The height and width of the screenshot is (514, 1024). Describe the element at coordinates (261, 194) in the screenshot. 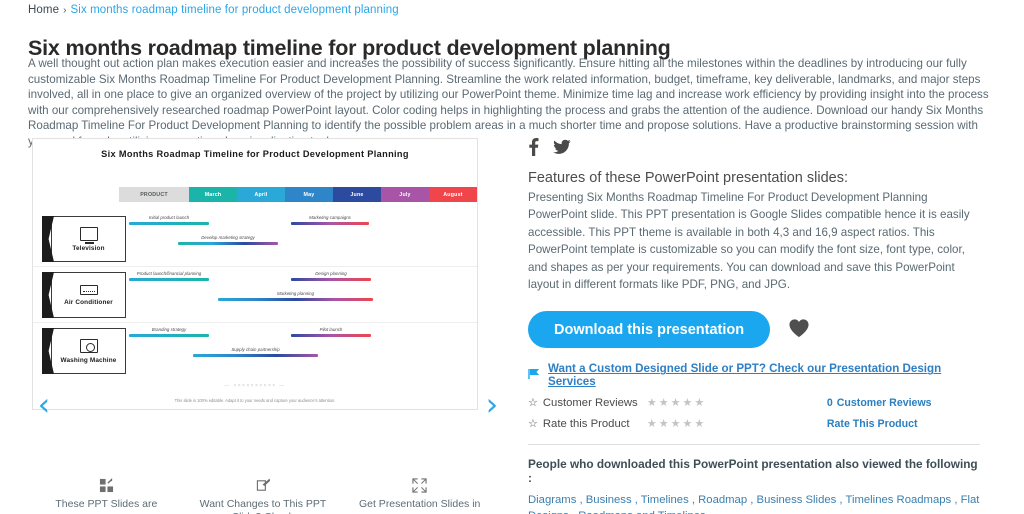

I see `slide-month-april: April` at that location.